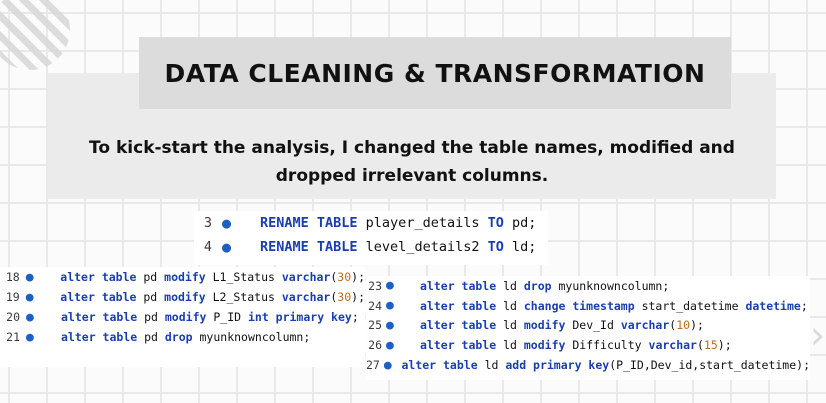 Image resolution: width=826 pixels, height=403 pixels. I want to click on code-line: 23 ● alter table ld drop myunknowncolumn;, so click(588, 286).